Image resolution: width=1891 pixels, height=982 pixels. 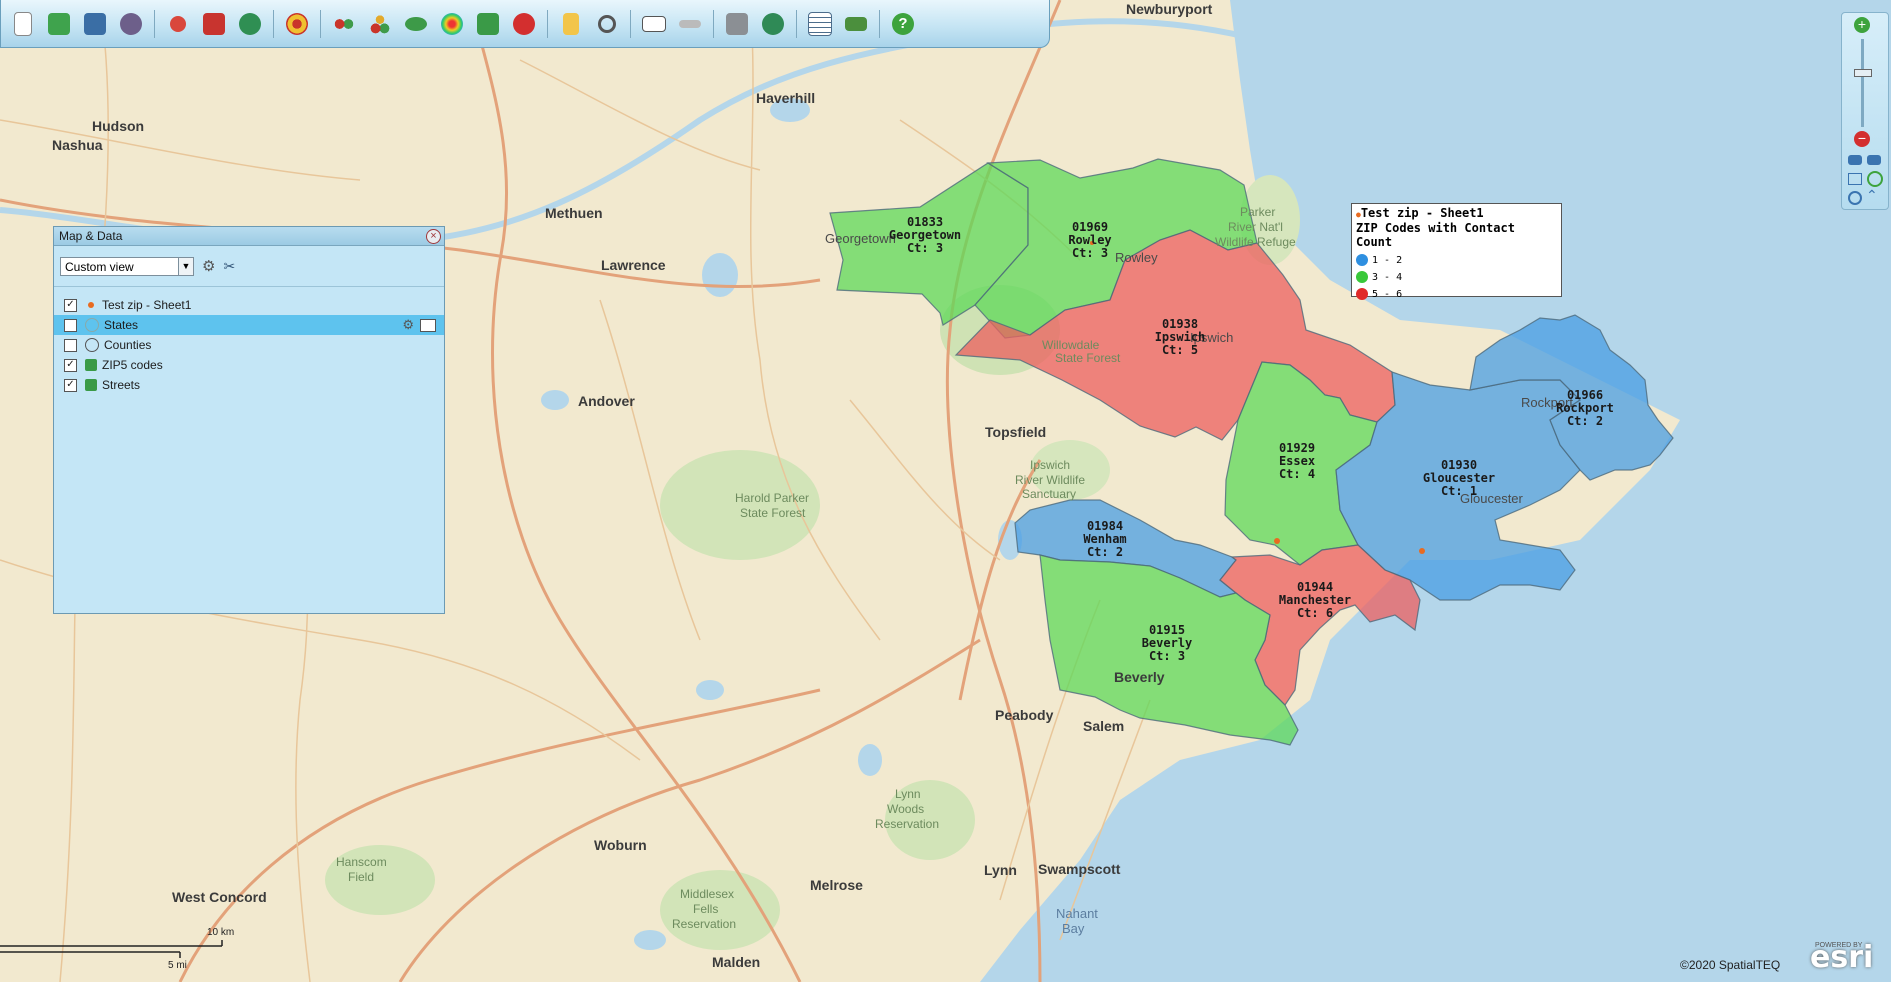 I want to click on new-button, so click(x=23, y=24).